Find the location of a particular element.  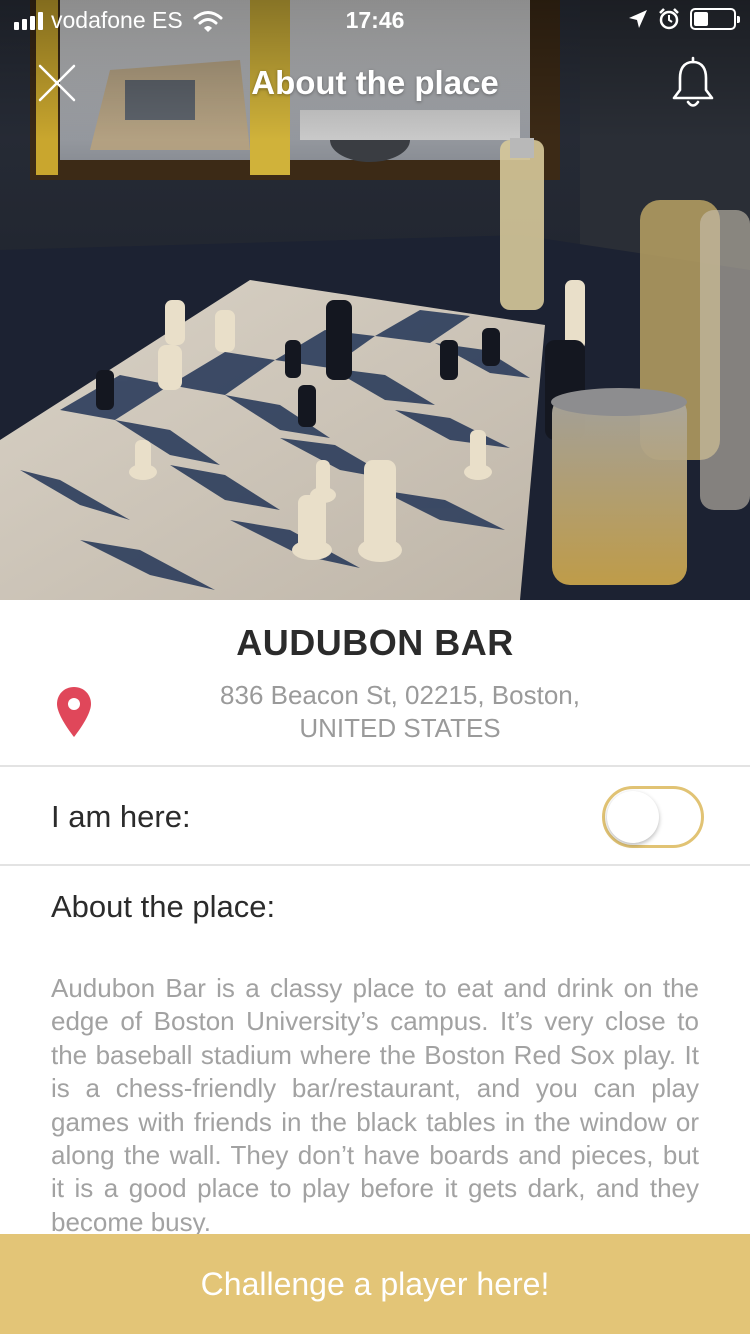

address-line-2: UNITED STATES is located at coordinates (400, 728).